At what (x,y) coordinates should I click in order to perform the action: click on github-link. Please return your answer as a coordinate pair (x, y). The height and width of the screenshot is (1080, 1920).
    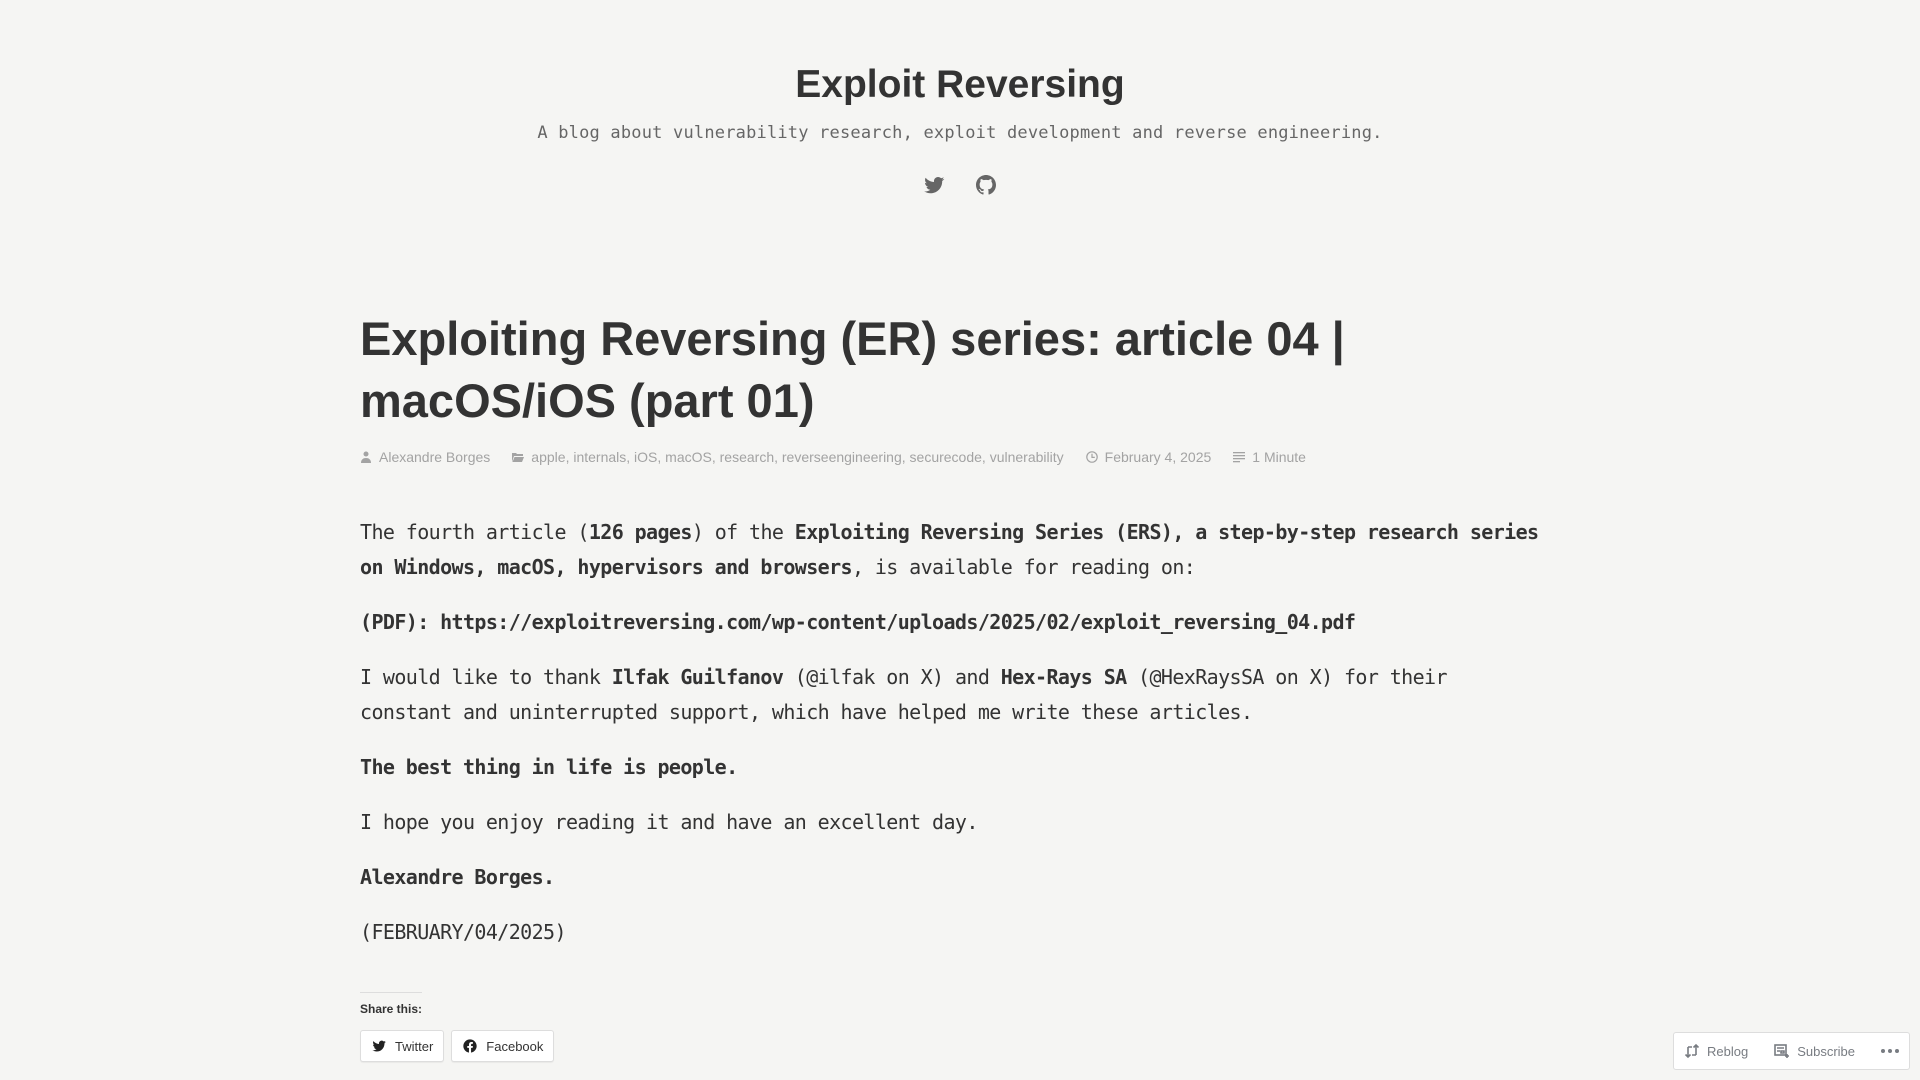
    Looking at the image, I should click on (986, 185).